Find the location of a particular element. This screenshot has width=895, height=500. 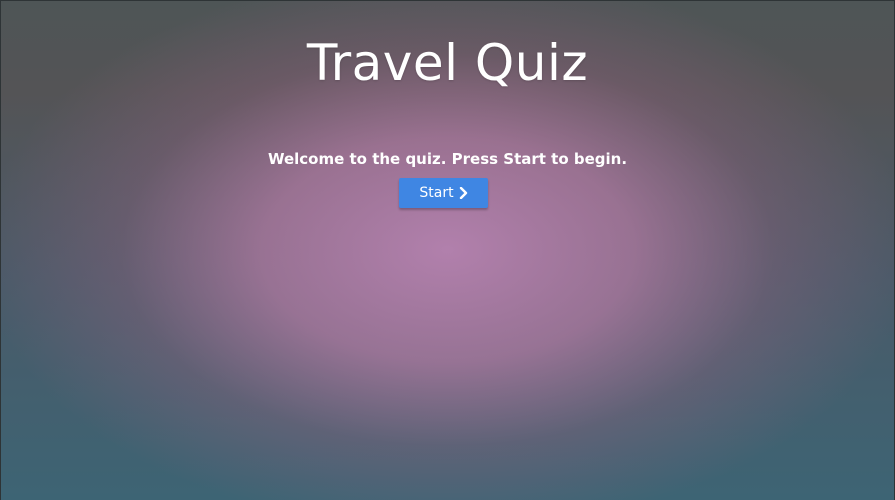

start-button: Start is located at coordinates (443, 193).